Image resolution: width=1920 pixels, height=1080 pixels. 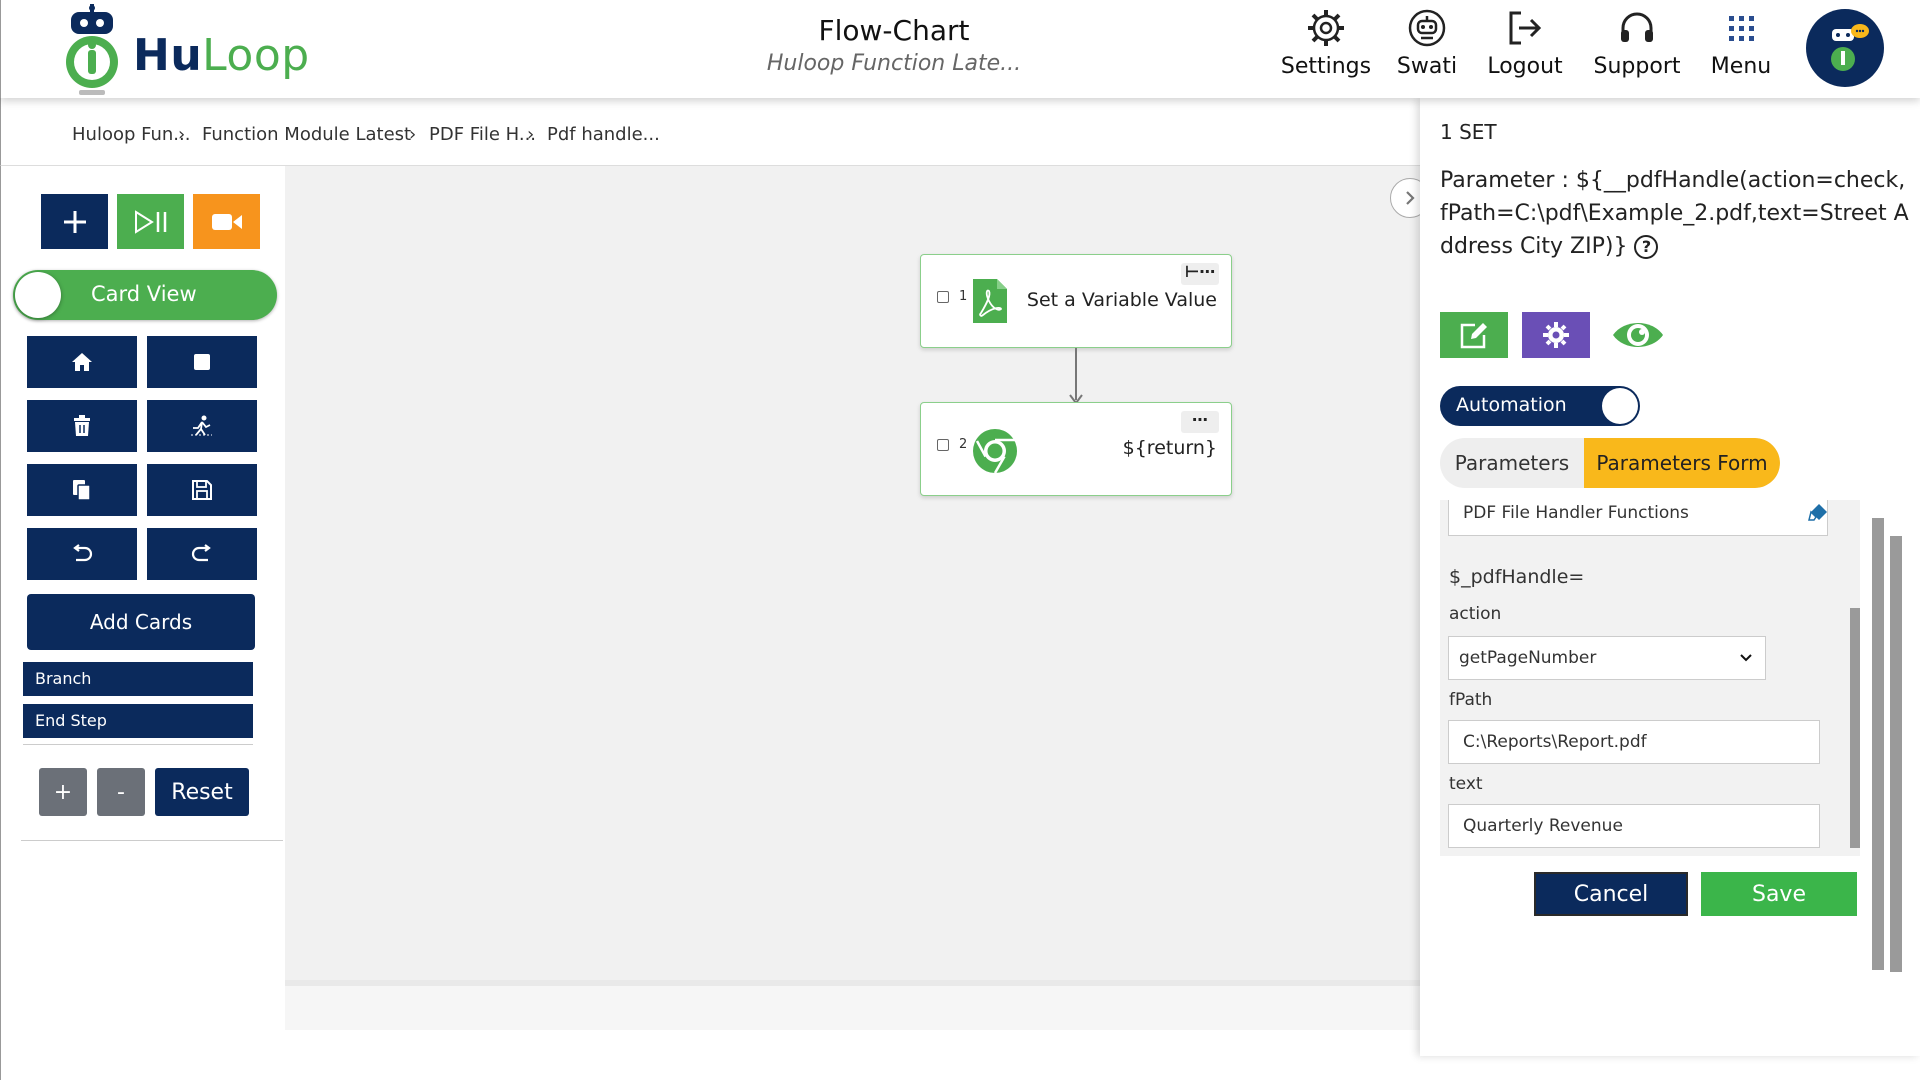 I want to click on panel-scrollbar-outer, so click(x=1896, y=754).